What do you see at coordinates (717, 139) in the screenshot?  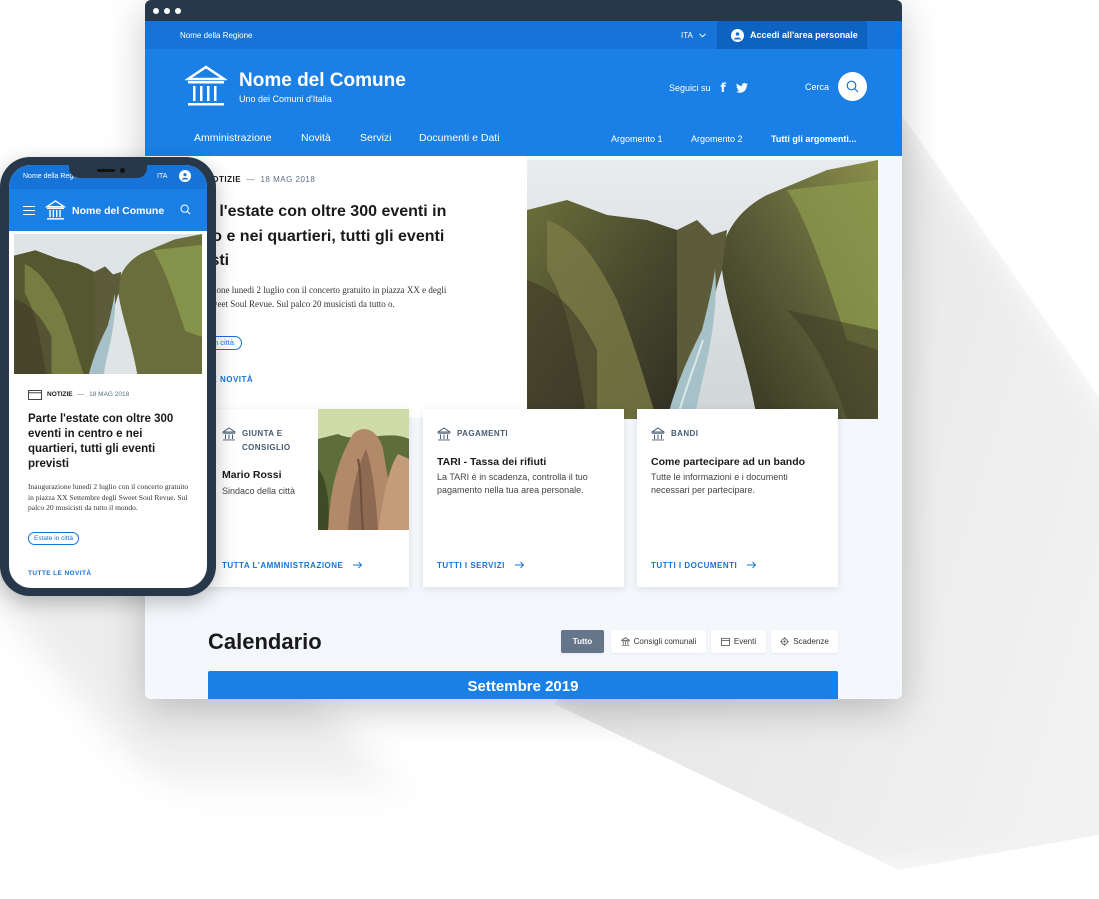 I see `nav-topic-2: Argomento 2` at bounding box center [717, 139].